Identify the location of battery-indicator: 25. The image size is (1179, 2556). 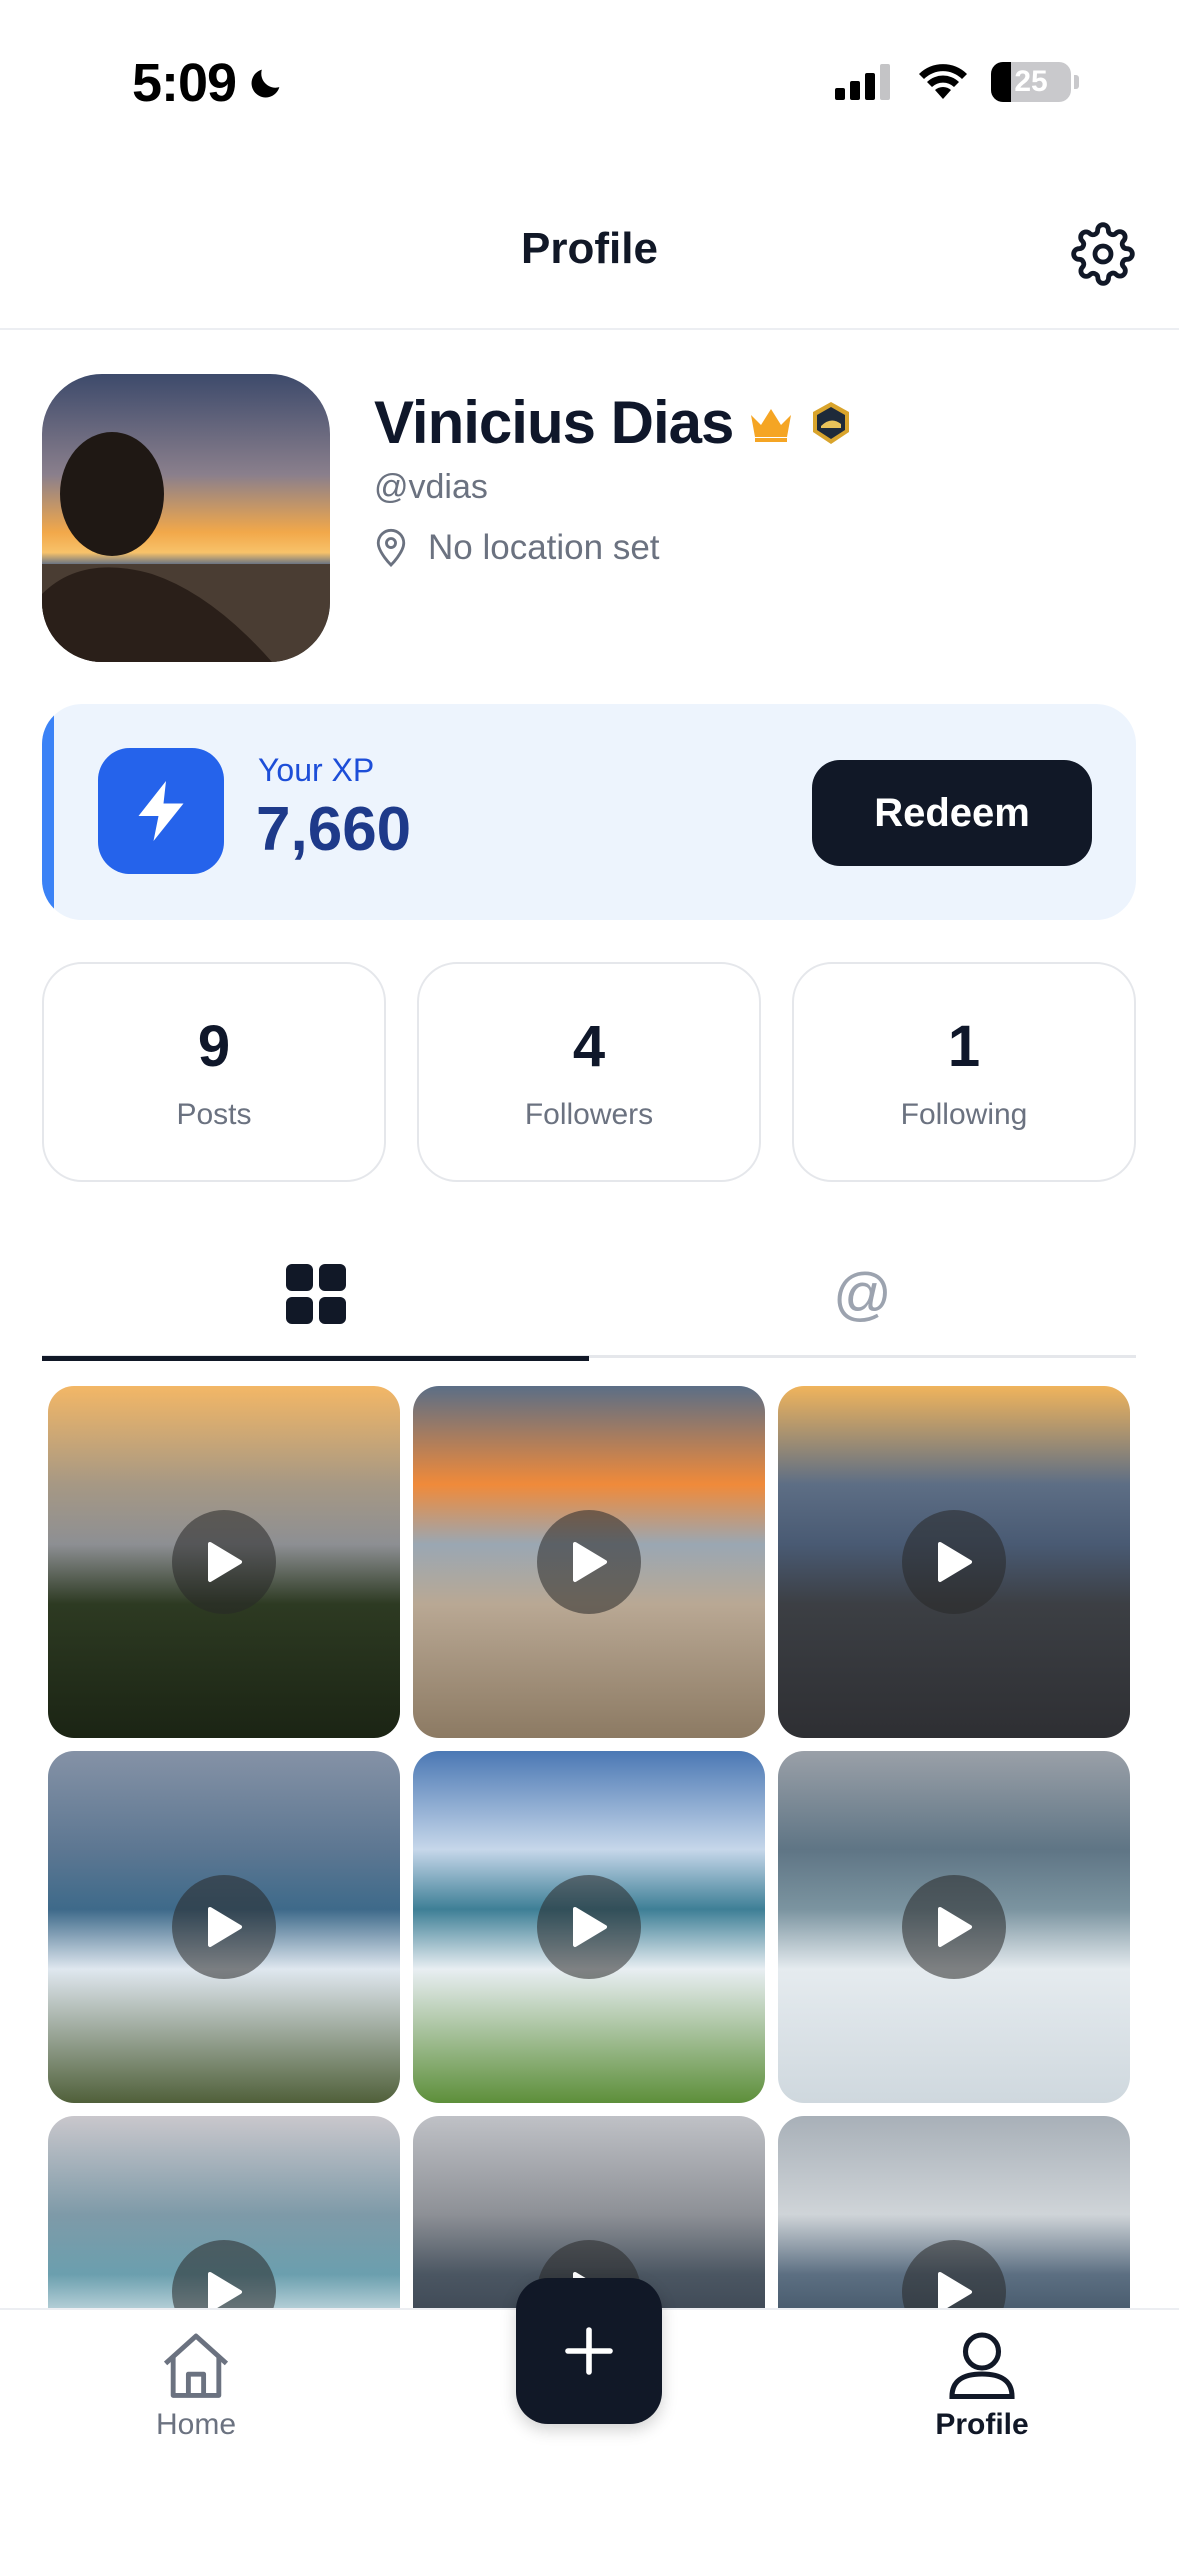
(1035, 82).